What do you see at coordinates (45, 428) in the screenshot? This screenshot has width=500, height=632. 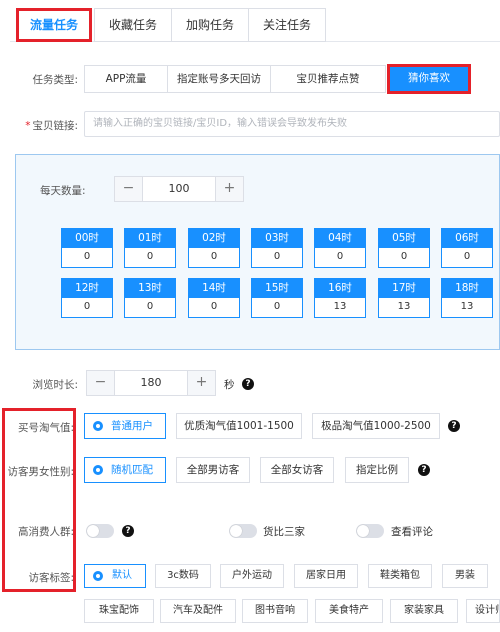 I see `taoqi-label: 买号淘气值:` at bounding box center [45, 428].